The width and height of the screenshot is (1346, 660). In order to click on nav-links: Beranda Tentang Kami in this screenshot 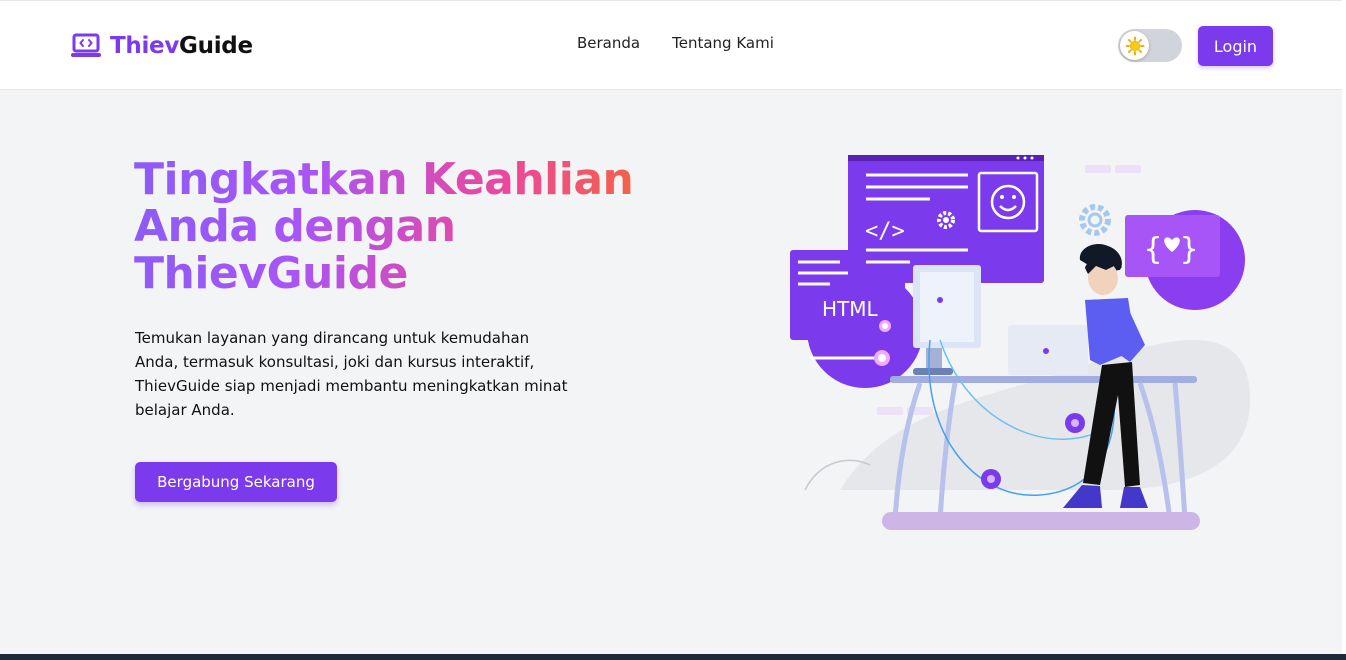, I will do `click(675, 43)`.